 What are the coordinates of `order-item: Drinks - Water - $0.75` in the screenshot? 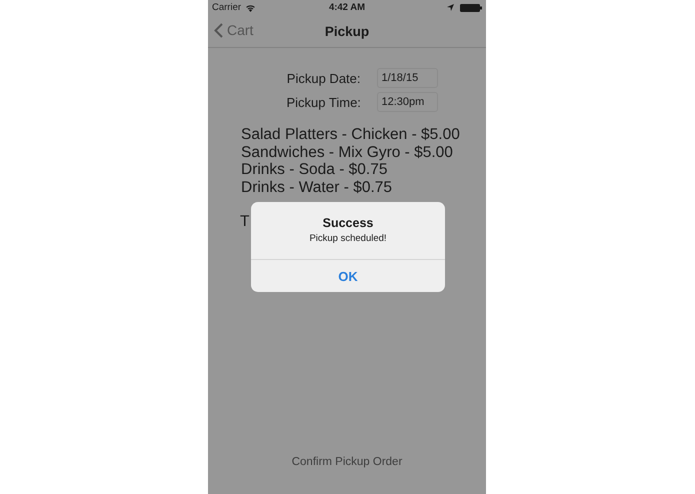 It's located at (317, 187).